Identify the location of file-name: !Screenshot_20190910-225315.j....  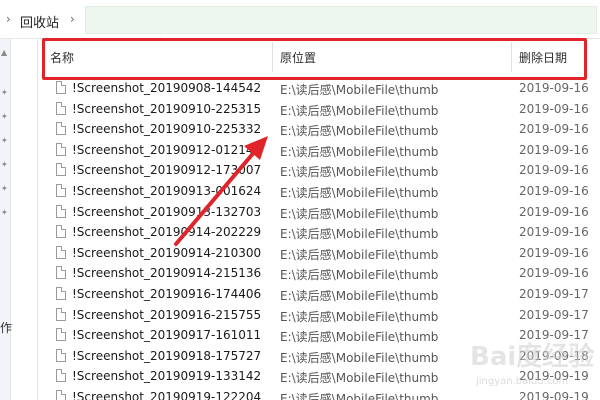
(167, 108).